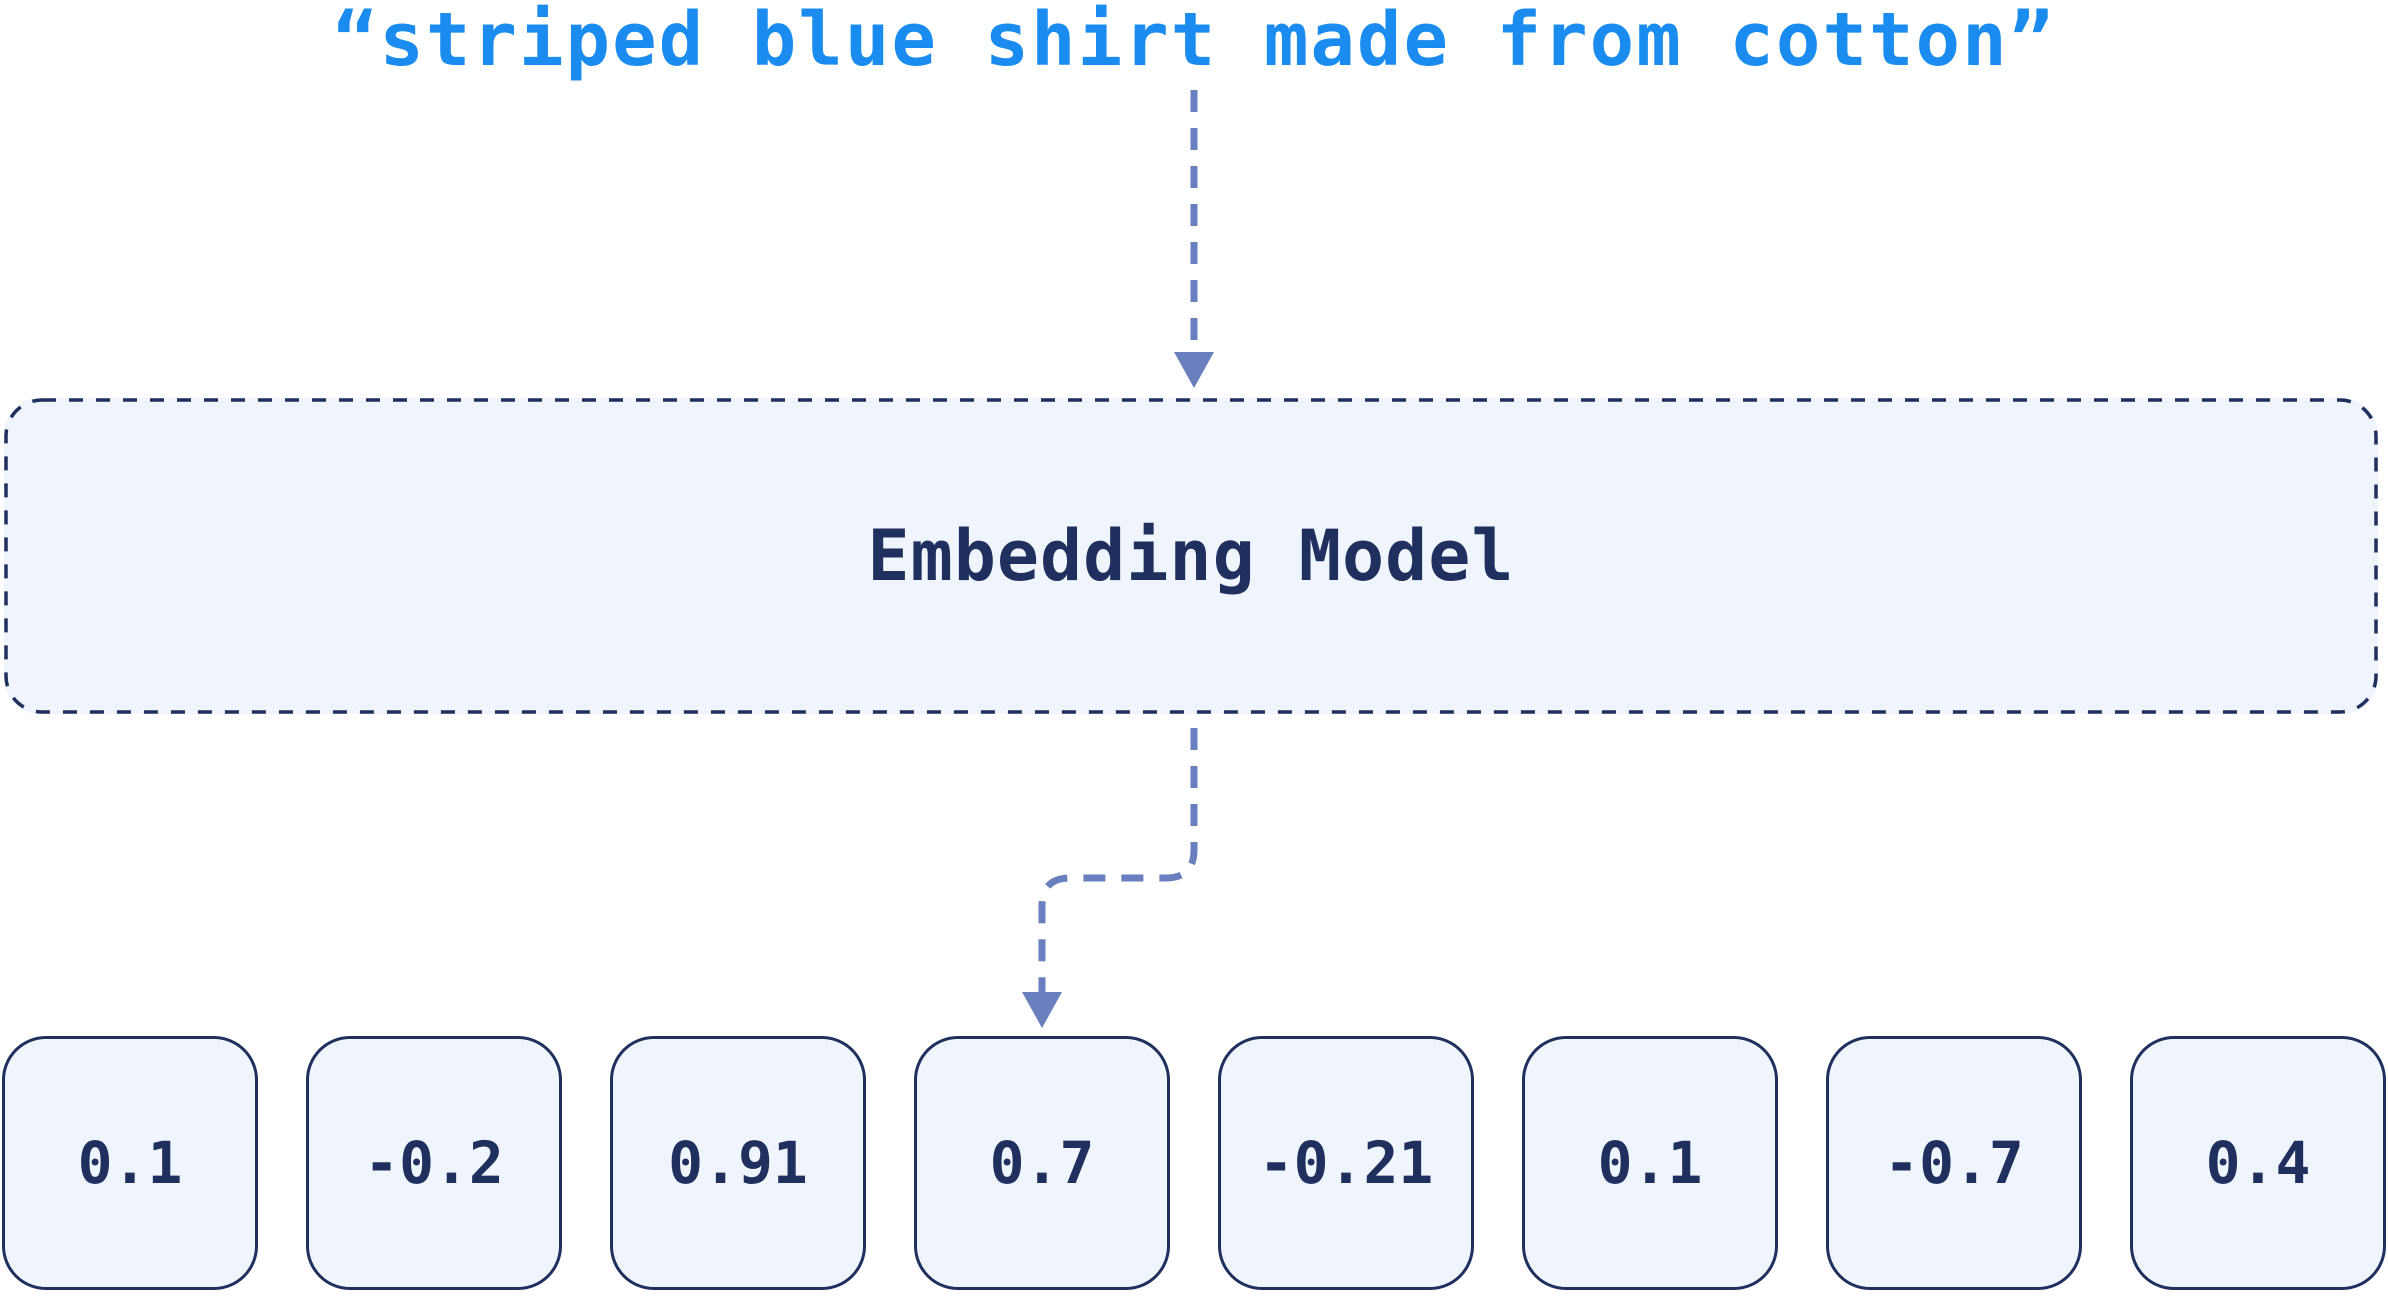 The height and width of the screenshot is (1296, 2388). I want to click on vector-cell: -0.21, so click(1346, 1163).